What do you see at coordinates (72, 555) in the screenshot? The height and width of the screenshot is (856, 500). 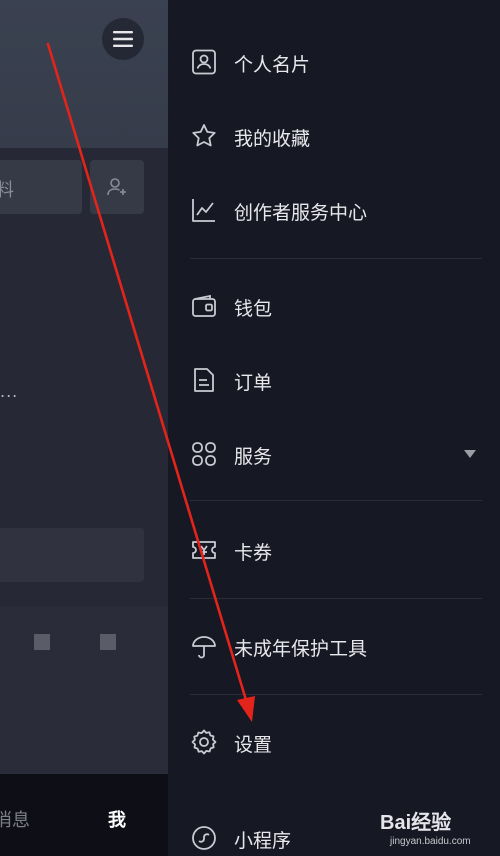 I see `profile-card` at bounding box center [72, 555].